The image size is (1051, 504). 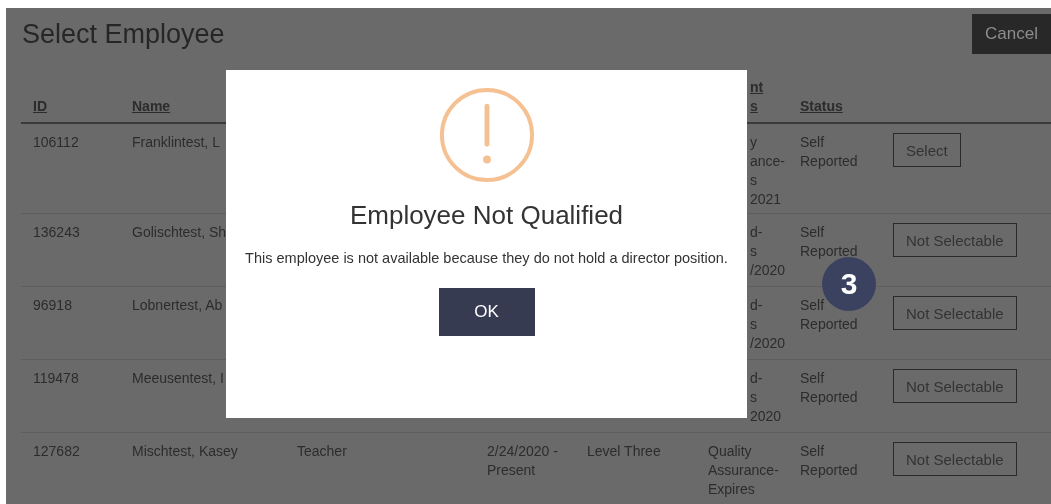 I want to click on table-cell: Quality Assurance- Expires, so click(x=743, y=470).